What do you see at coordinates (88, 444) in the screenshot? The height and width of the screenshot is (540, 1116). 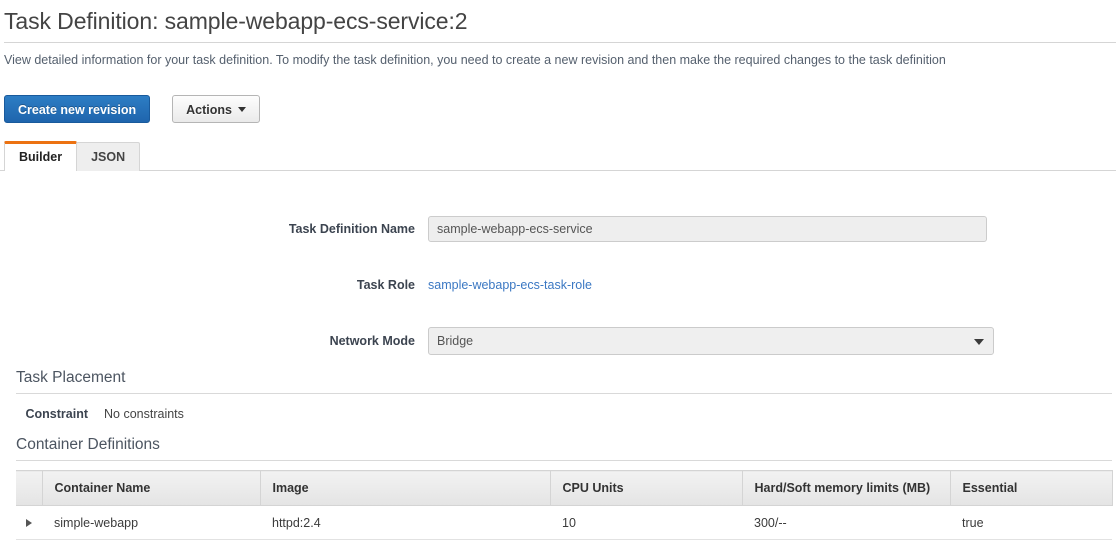 I see `container-definitions-heading: Container Definitions` at bounding box center [88, 444].